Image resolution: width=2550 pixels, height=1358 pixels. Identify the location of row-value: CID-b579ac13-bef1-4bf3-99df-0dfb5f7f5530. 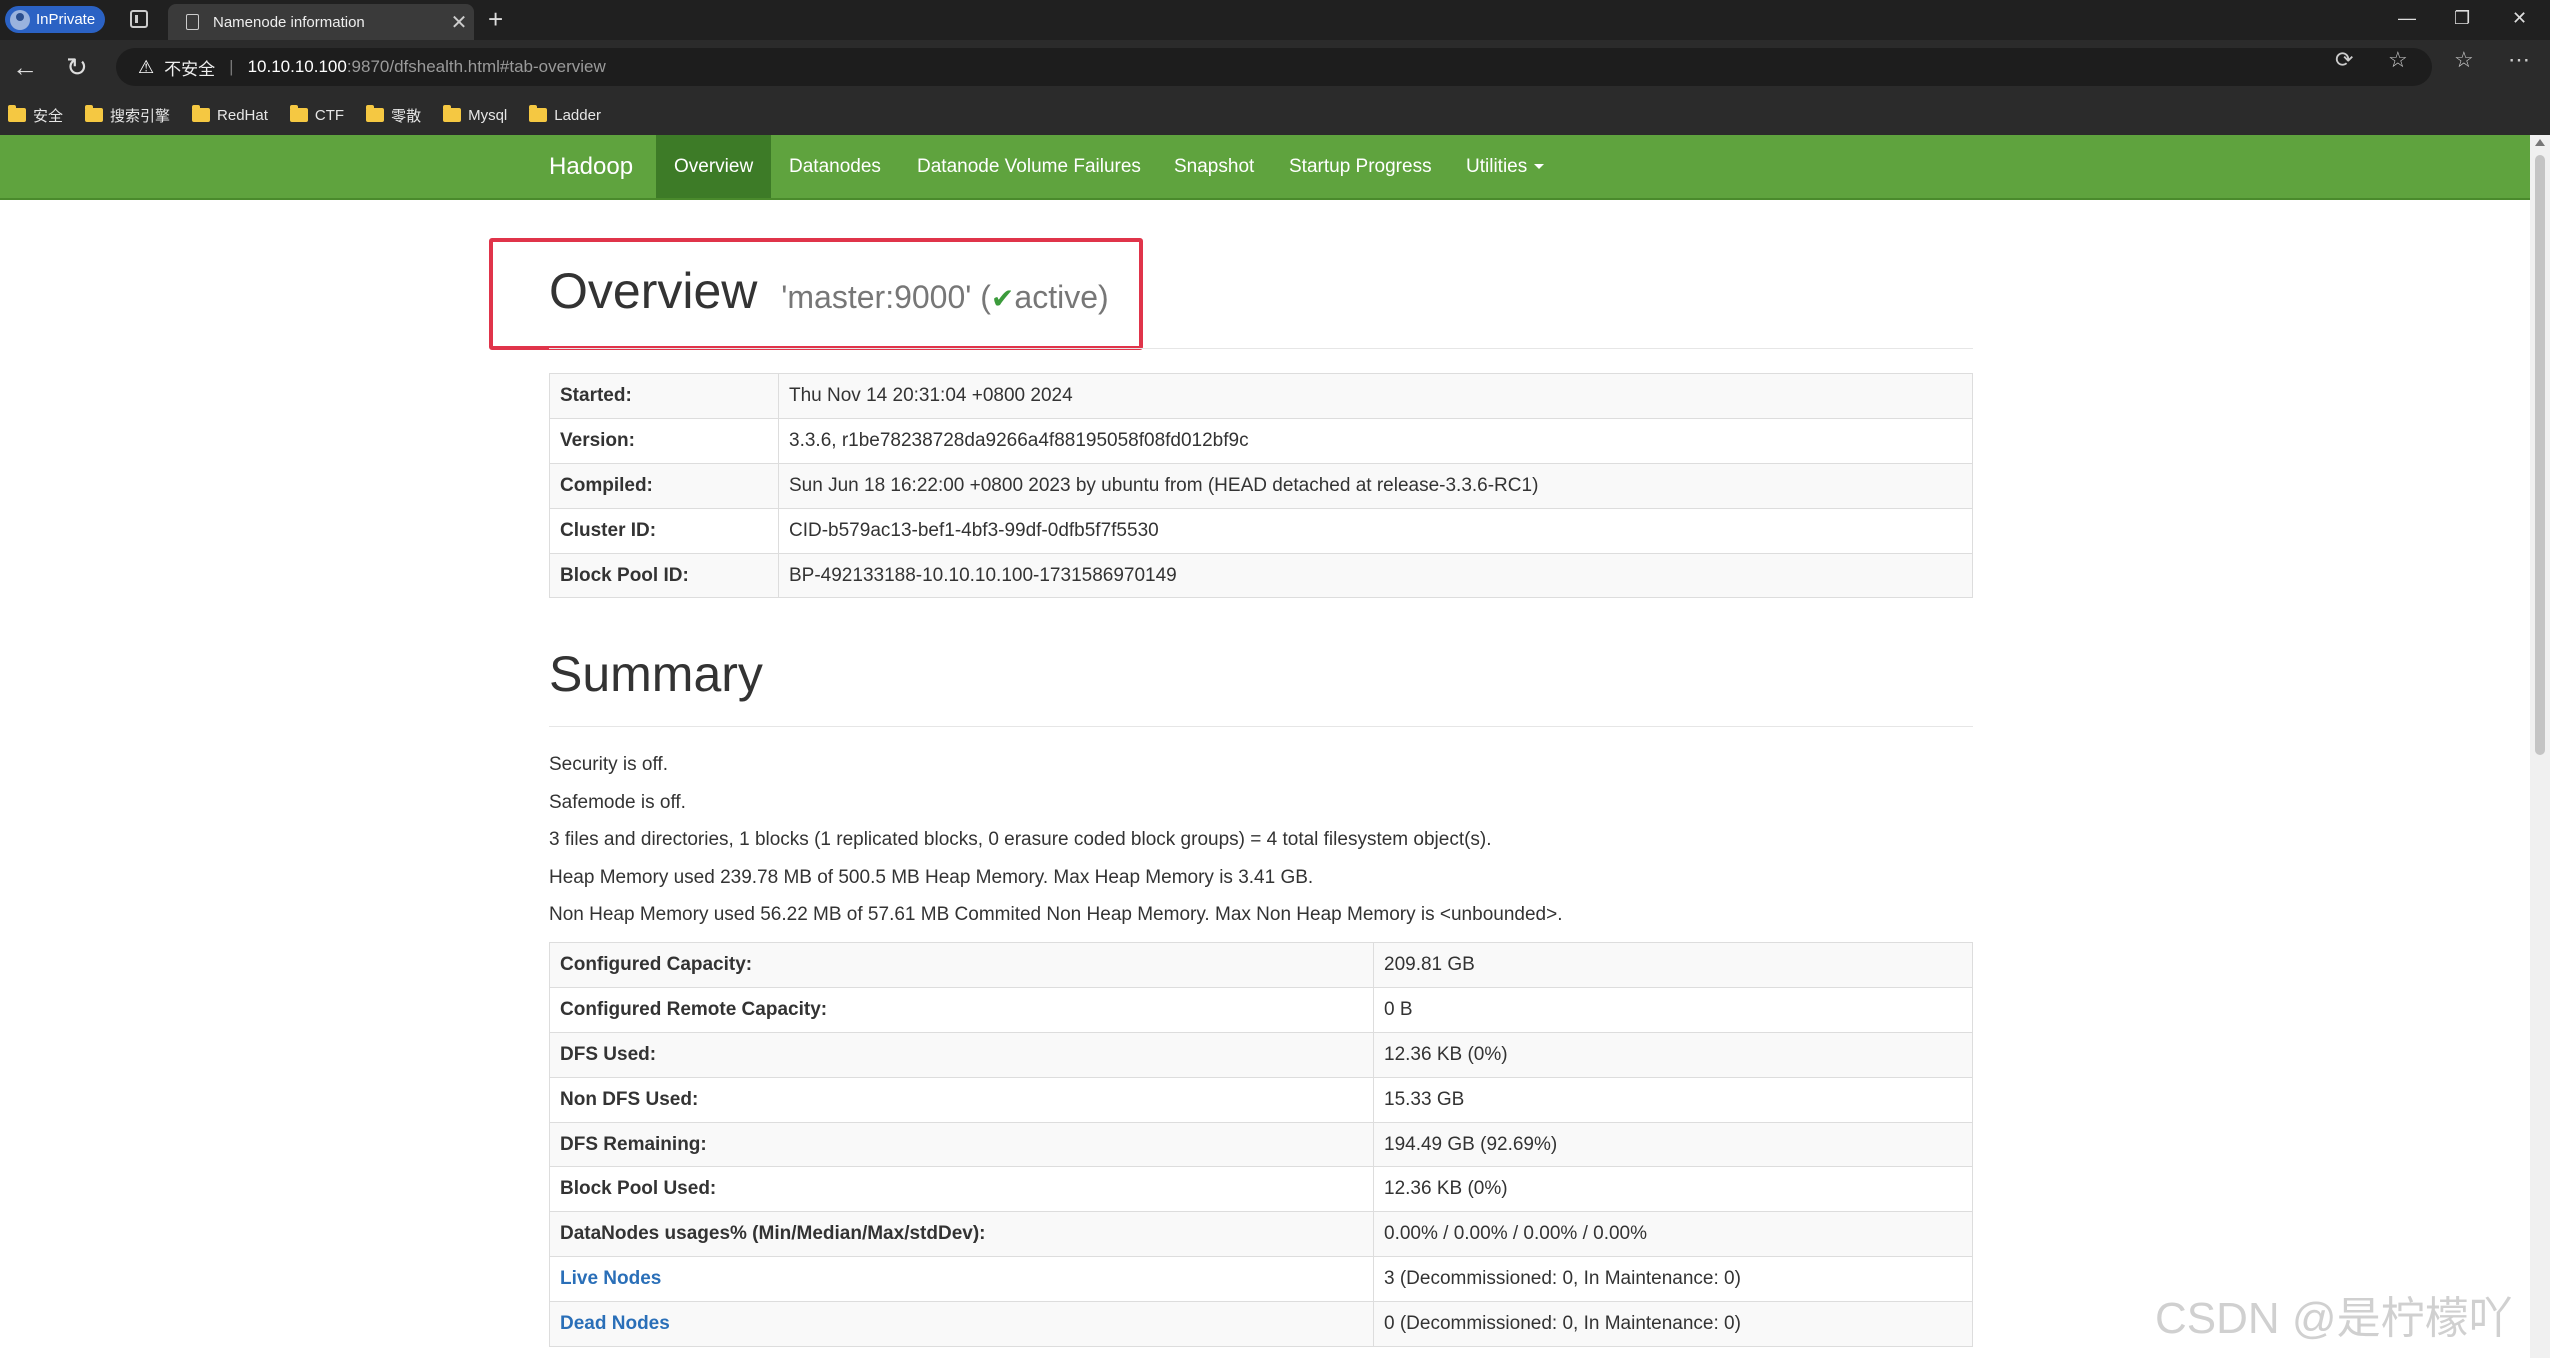
(1375, 530).